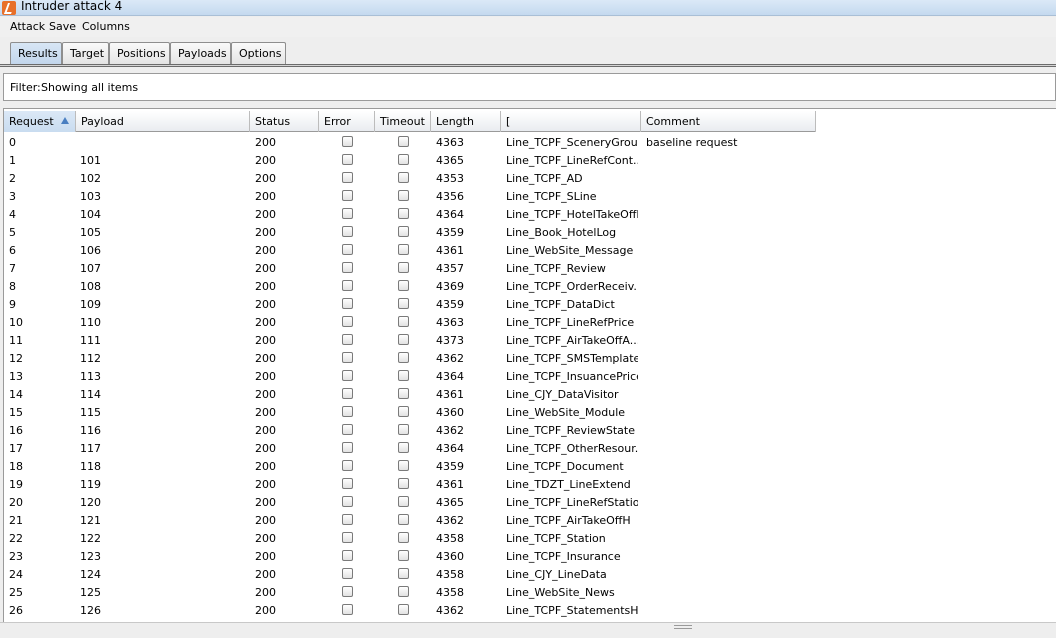  What do you see at coordinates (572, 142) in the screenshot?
I see `cell-match: Line_TCPF_SceneryGroup` at bounding box center [572, 142].